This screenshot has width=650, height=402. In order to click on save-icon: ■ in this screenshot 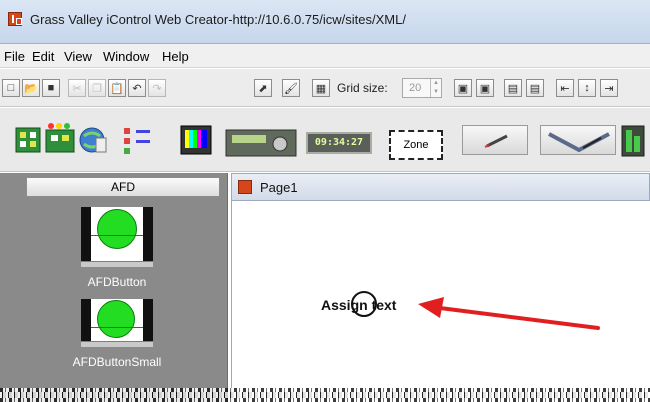, I will do `click(51, 88)`.